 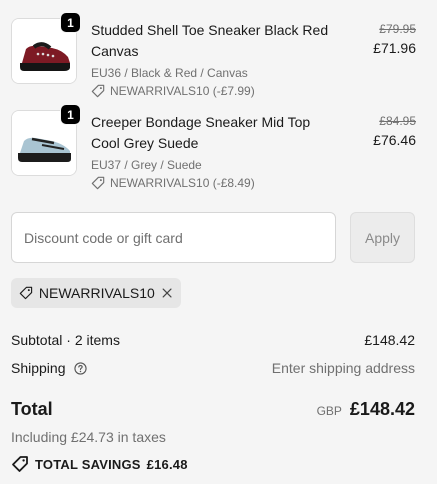 I want to click on shipping-value: Enter shipping address, so click(x=343, y=368).